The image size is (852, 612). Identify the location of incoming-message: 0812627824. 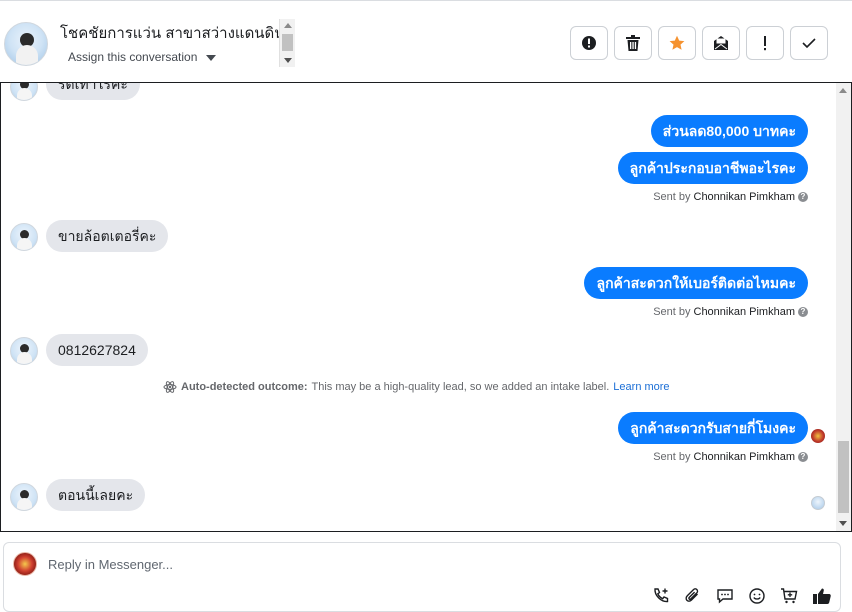
(97, 350).